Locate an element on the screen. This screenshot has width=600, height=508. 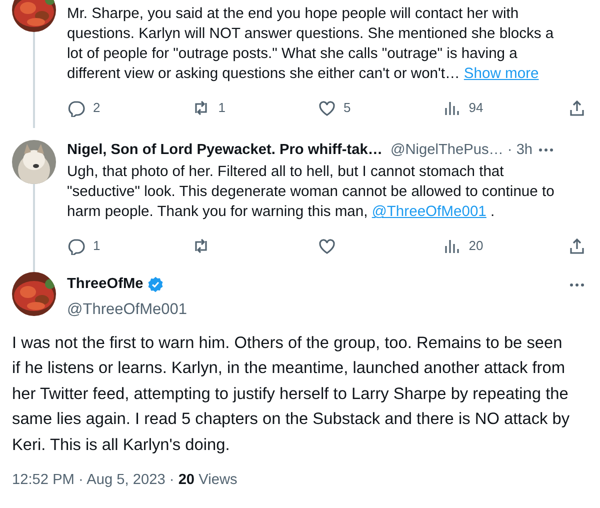
replie-count: 2 is located at coordinates (96, 108).